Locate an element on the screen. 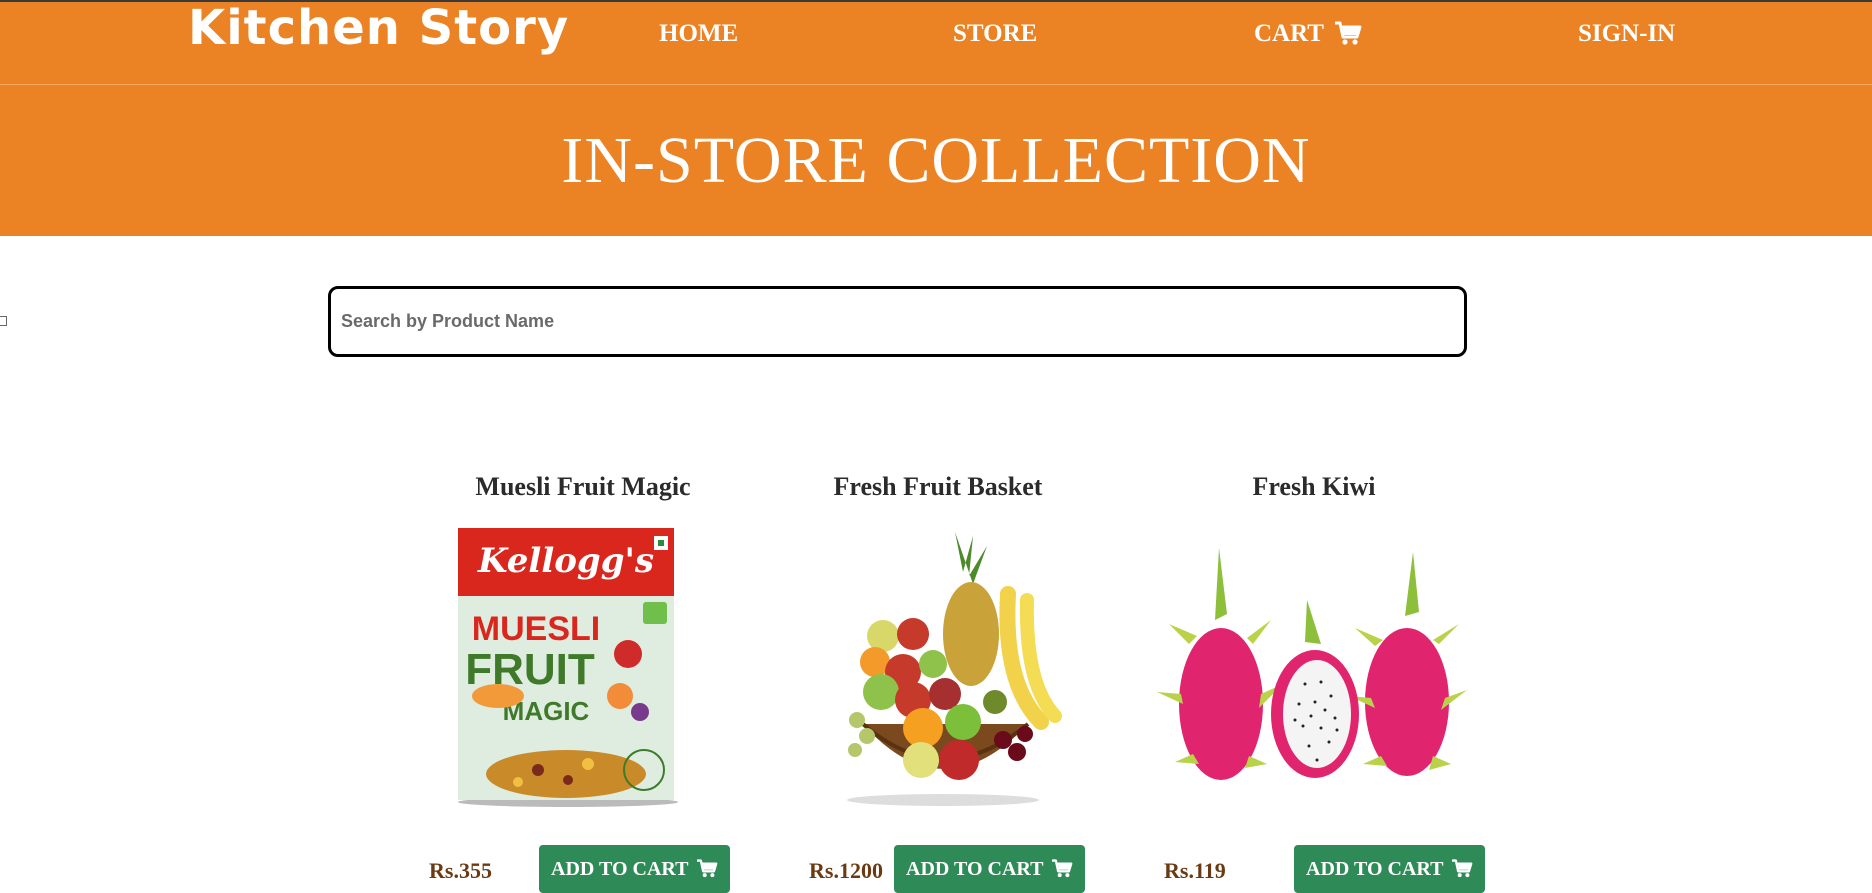 Image resolution: width=1872 pixels, height=893 pixels. nav-cart: CART is located at coordinates (1308, 34).